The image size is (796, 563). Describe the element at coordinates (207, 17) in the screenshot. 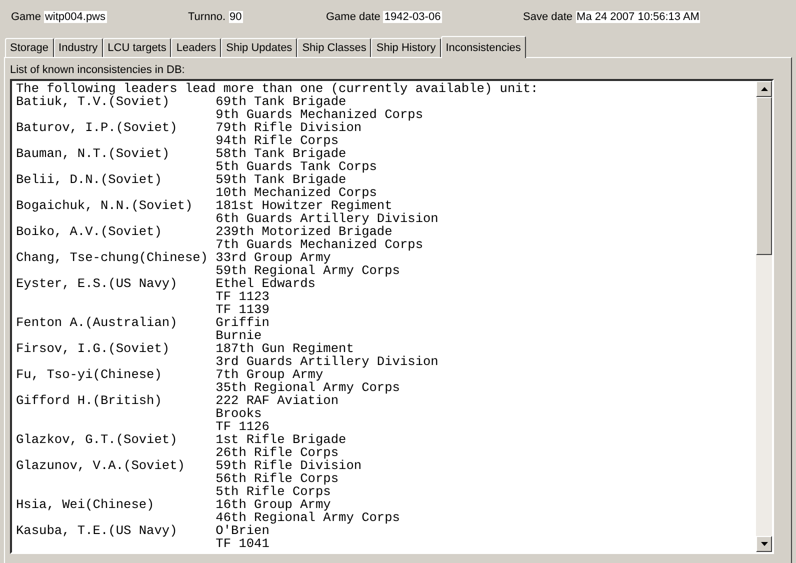

I see `field-label: Turnno.` at that location.